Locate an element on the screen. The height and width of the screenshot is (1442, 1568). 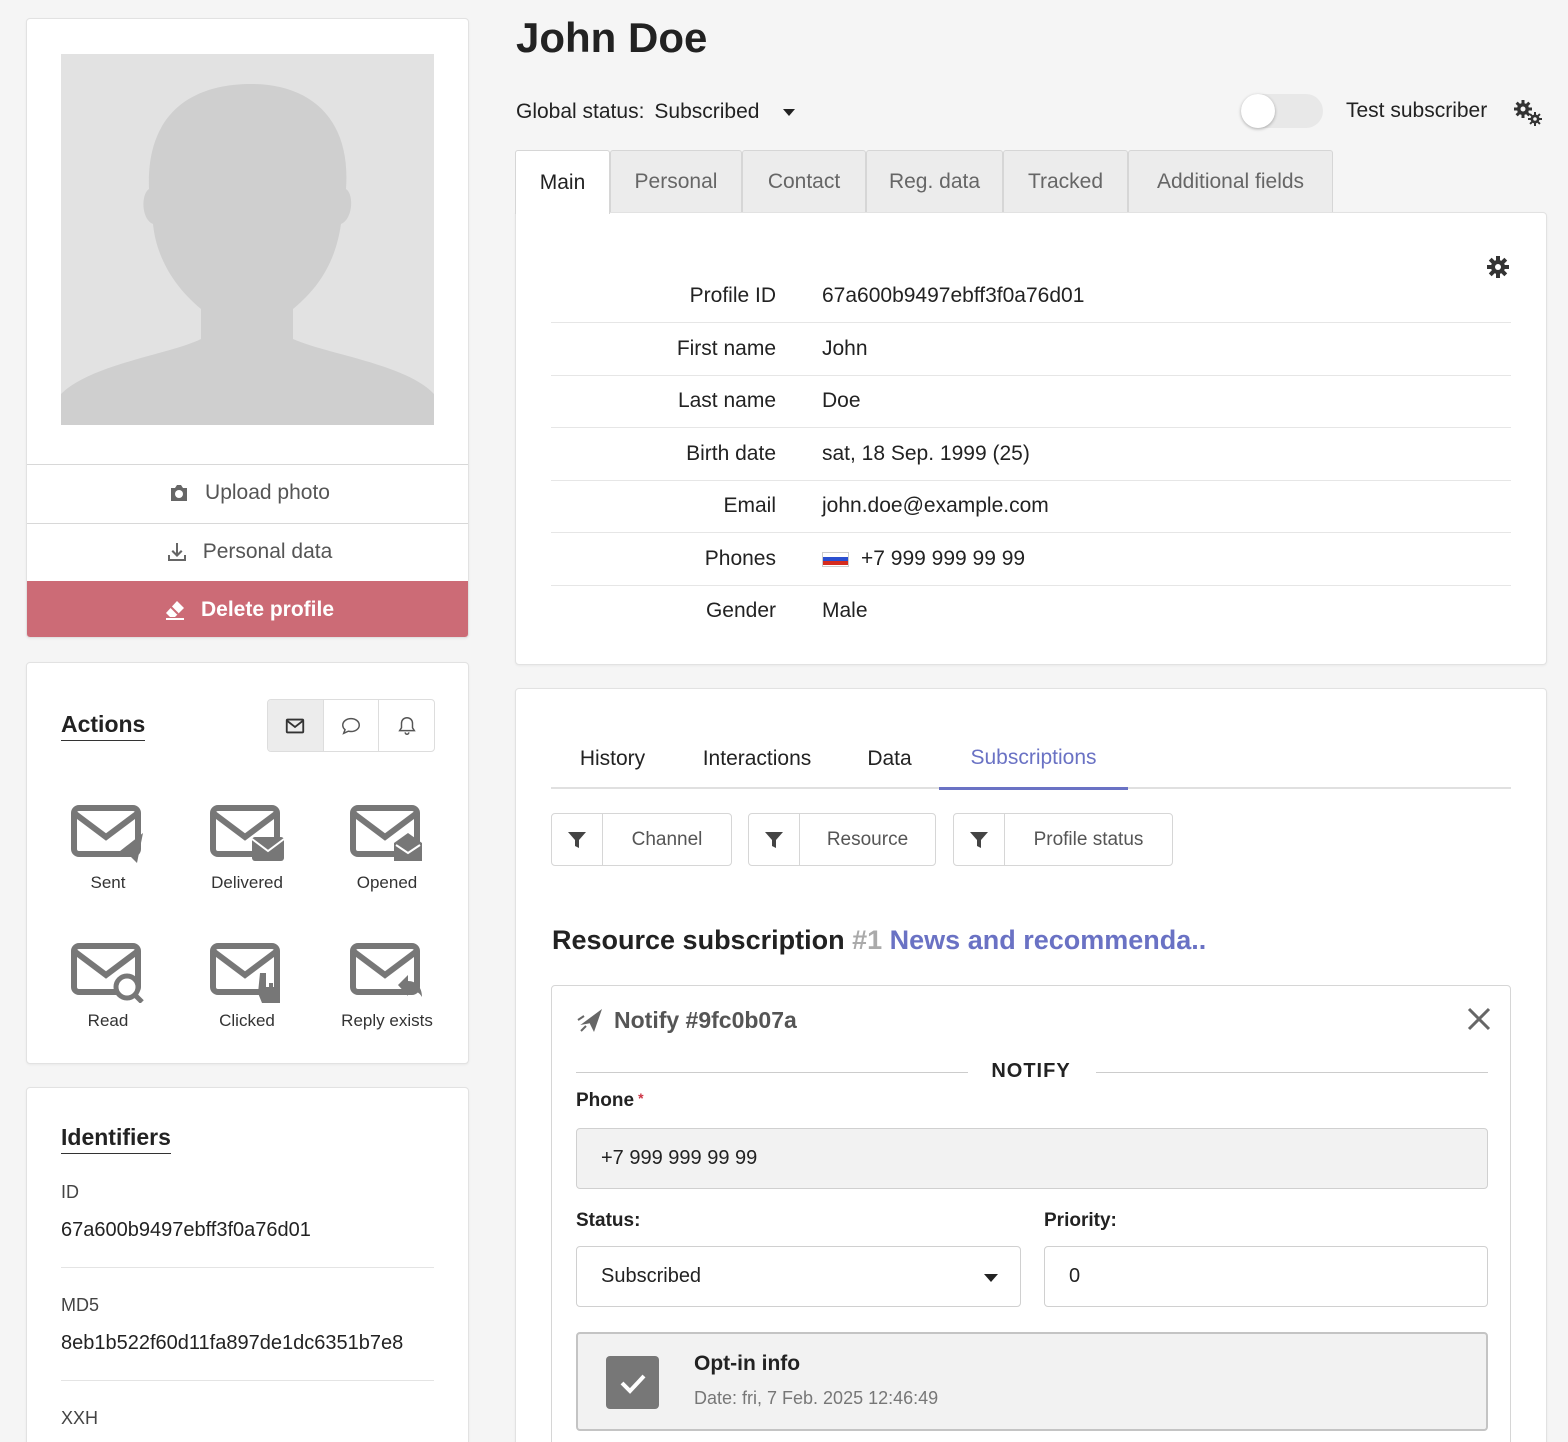
envelope-clicked-icon is located at coordinates (245, 973).